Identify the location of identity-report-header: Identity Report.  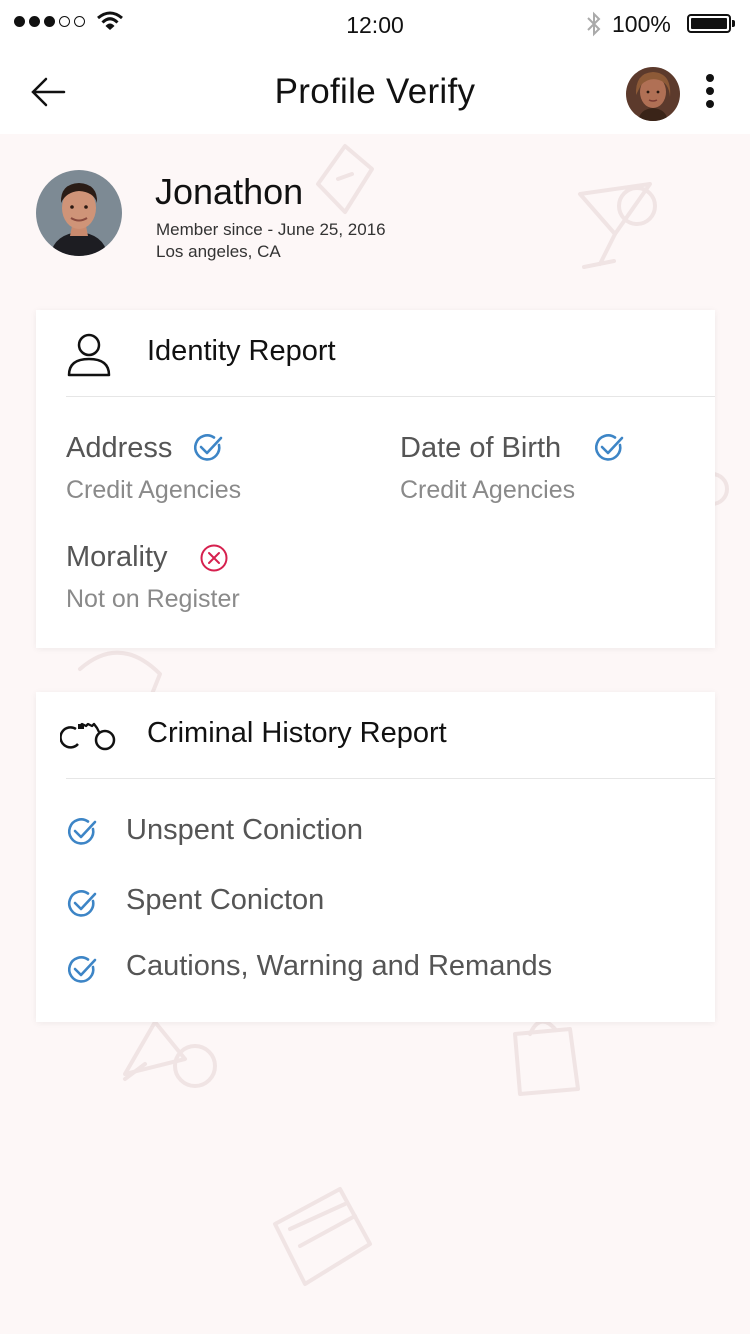
(375, 353).